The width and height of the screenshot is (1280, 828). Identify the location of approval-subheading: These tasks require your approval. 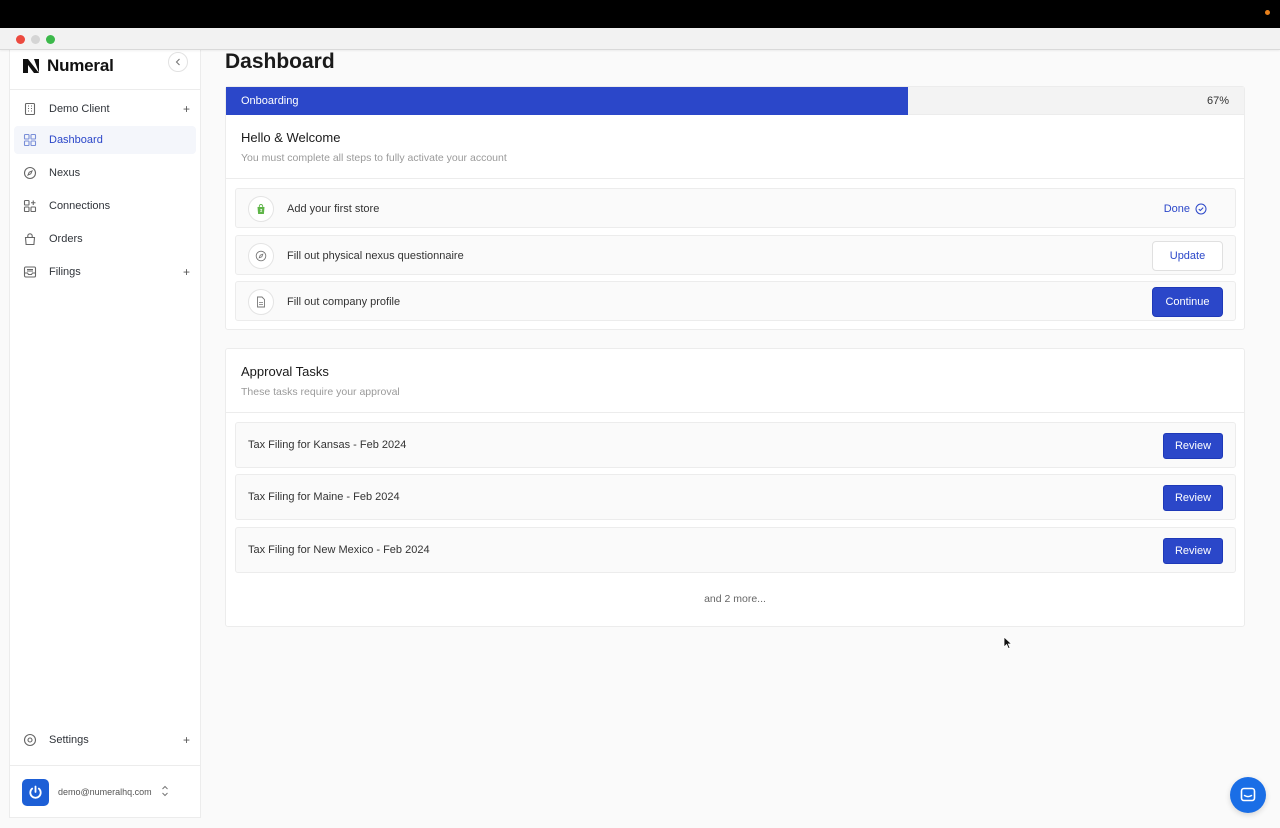
(320, 392).